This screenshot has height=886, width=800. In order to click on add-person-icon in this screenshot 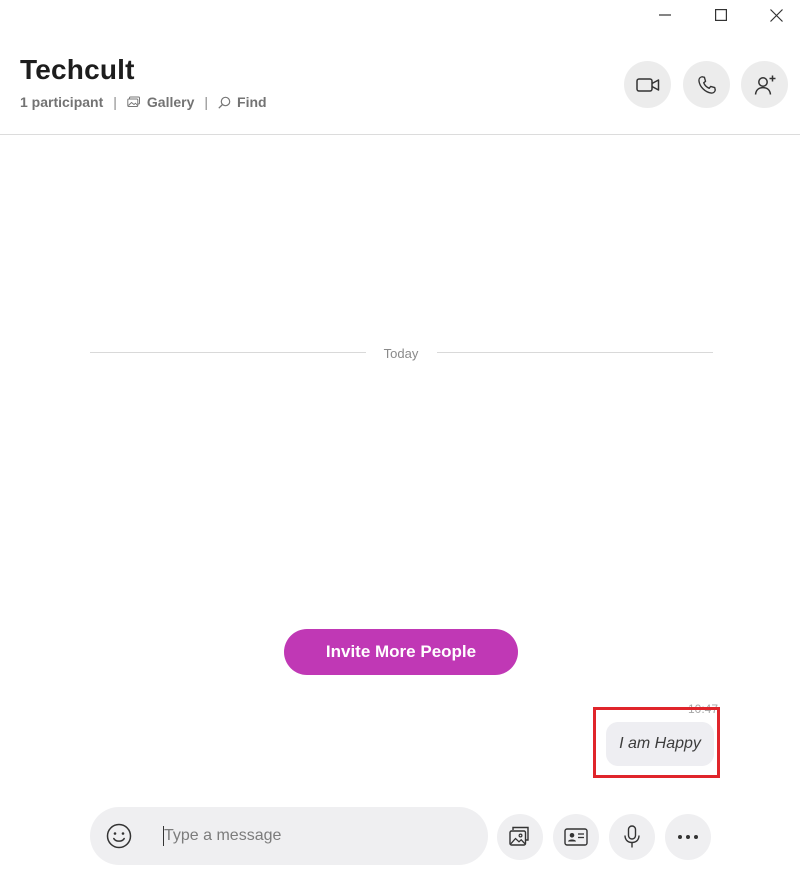, I will do `click(764, 85)`.